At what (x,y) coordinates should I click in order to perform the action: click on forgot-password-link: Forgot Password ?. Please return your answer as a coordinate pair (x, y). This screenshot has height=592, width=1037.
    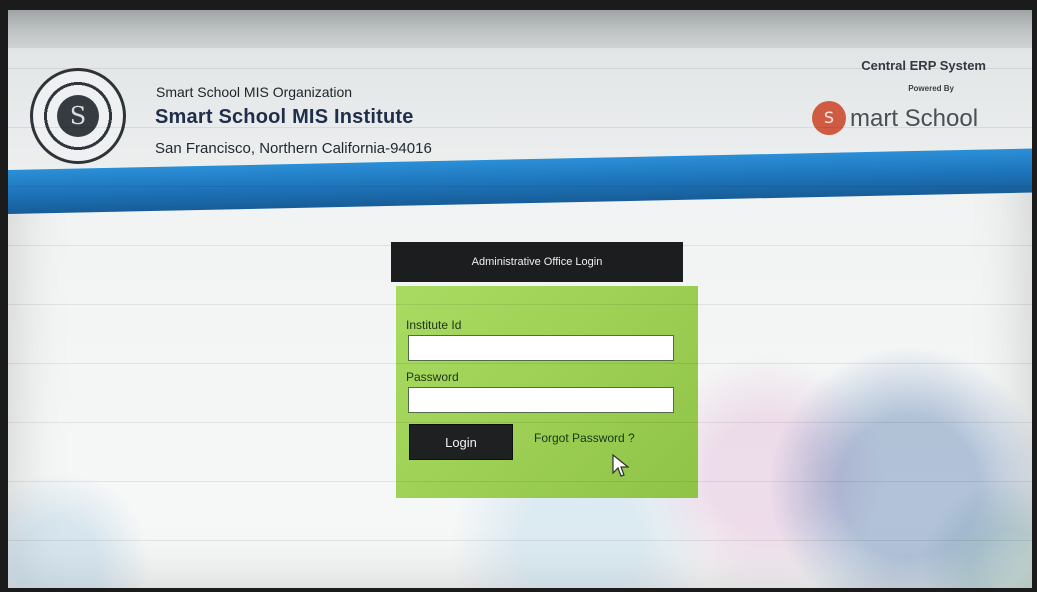
    Looking at the image, I should click on (584, 438).